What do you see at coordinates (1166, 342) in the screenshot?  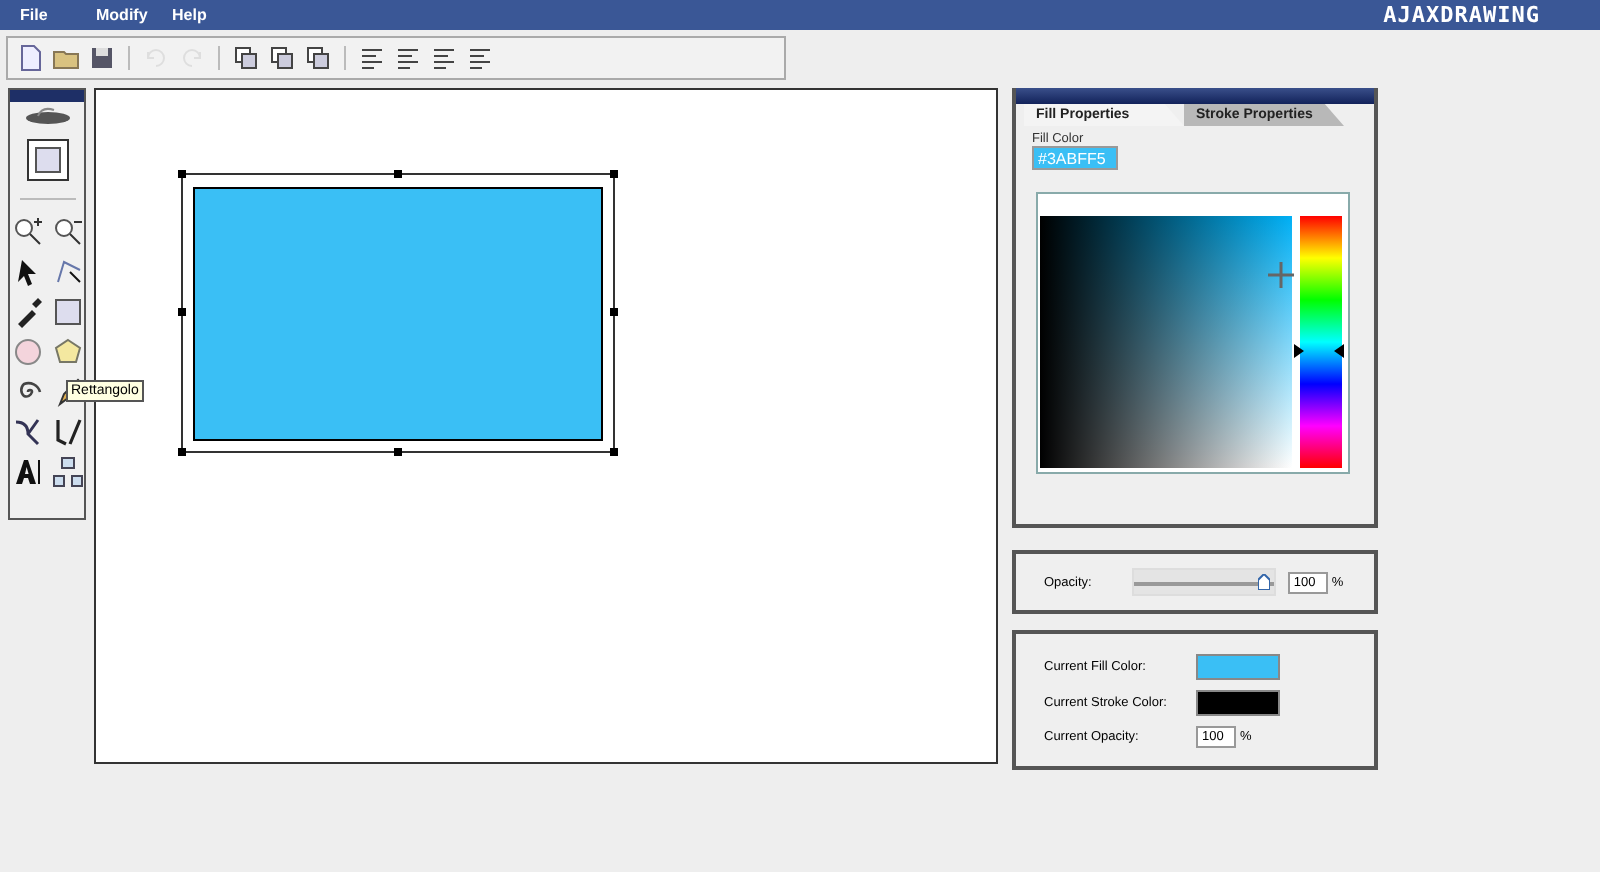 I see `saturation-square` at bounding box center [1166, 342].